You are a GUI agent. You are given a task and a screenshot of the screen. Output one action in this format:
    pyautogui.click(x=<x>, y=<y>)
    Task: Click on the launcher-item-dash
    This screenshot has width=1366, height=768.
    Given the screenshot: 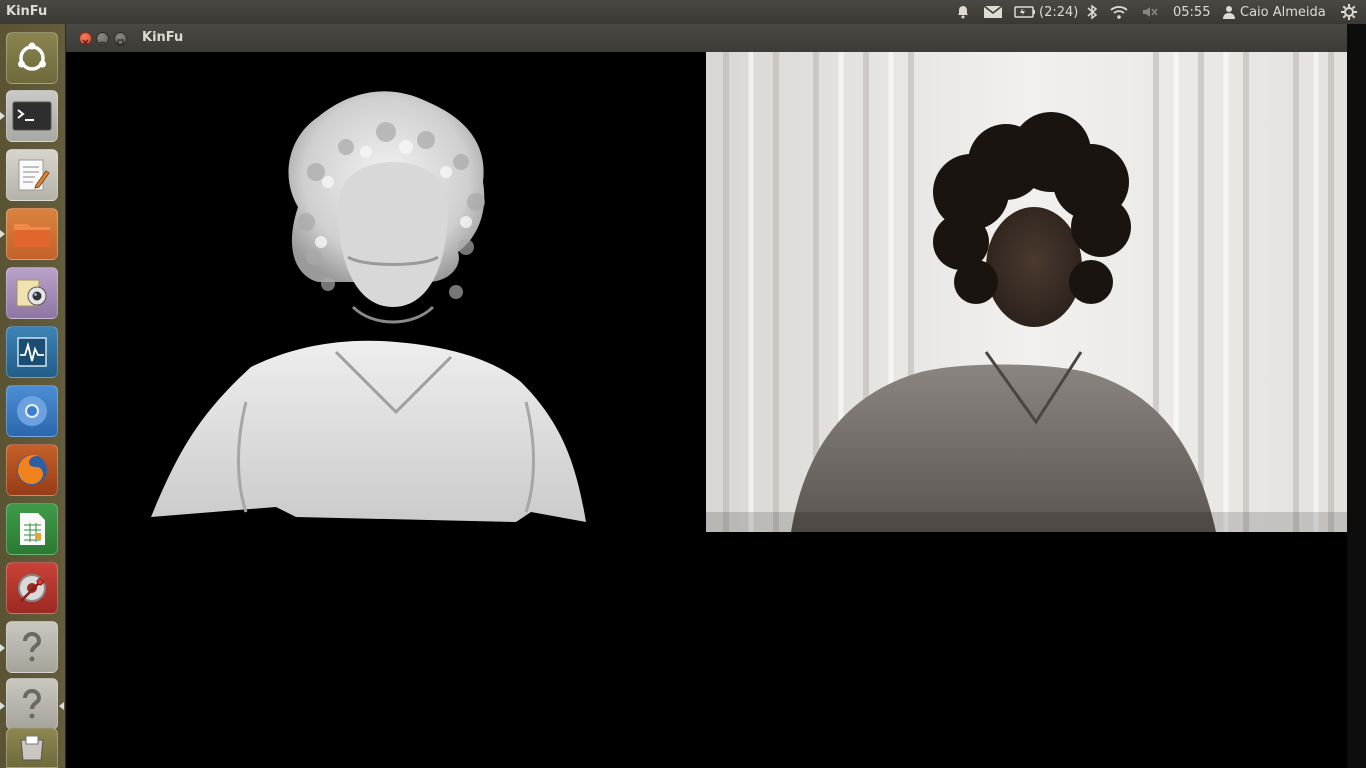 What is the action you would take?
    pyautogui.click(x=32, y=58)
    